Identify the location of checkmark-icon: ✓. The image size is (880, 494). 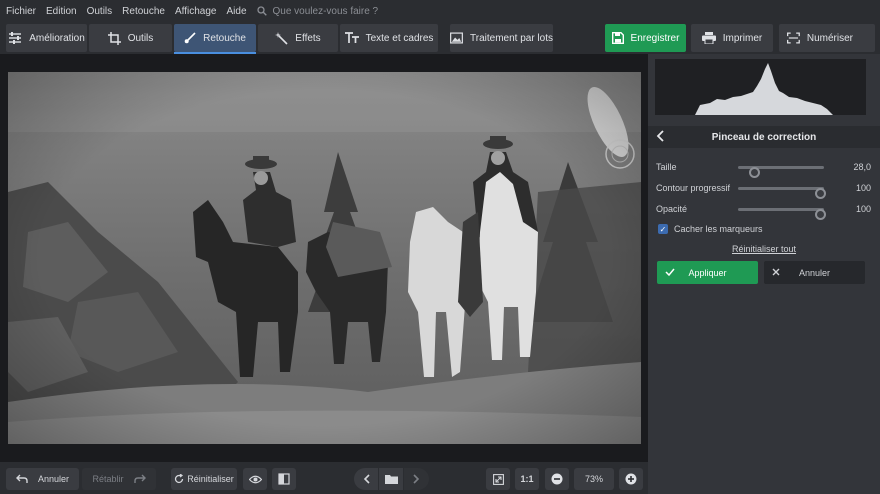
(663, 229).